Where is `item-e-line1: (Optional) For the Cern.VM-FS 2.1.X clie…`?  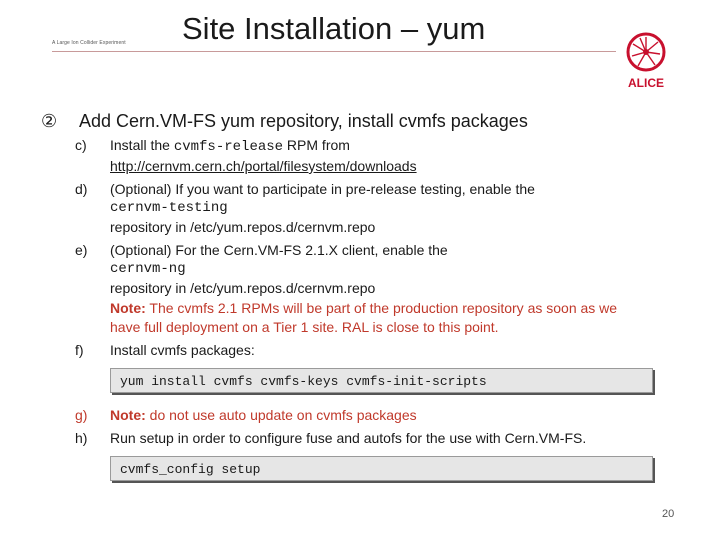
item-e-line1: (Optional) For the Cern.VM-FS 2.1.X clie… is located at coordinates (279, 250).